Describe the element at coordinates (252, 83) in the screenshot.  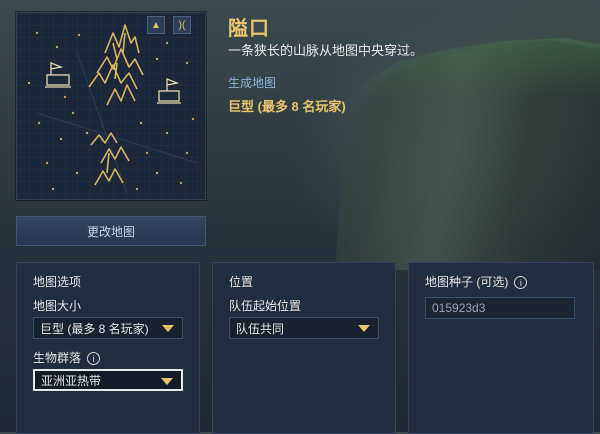
I see `generate-map-label: 生成地图` at that location.